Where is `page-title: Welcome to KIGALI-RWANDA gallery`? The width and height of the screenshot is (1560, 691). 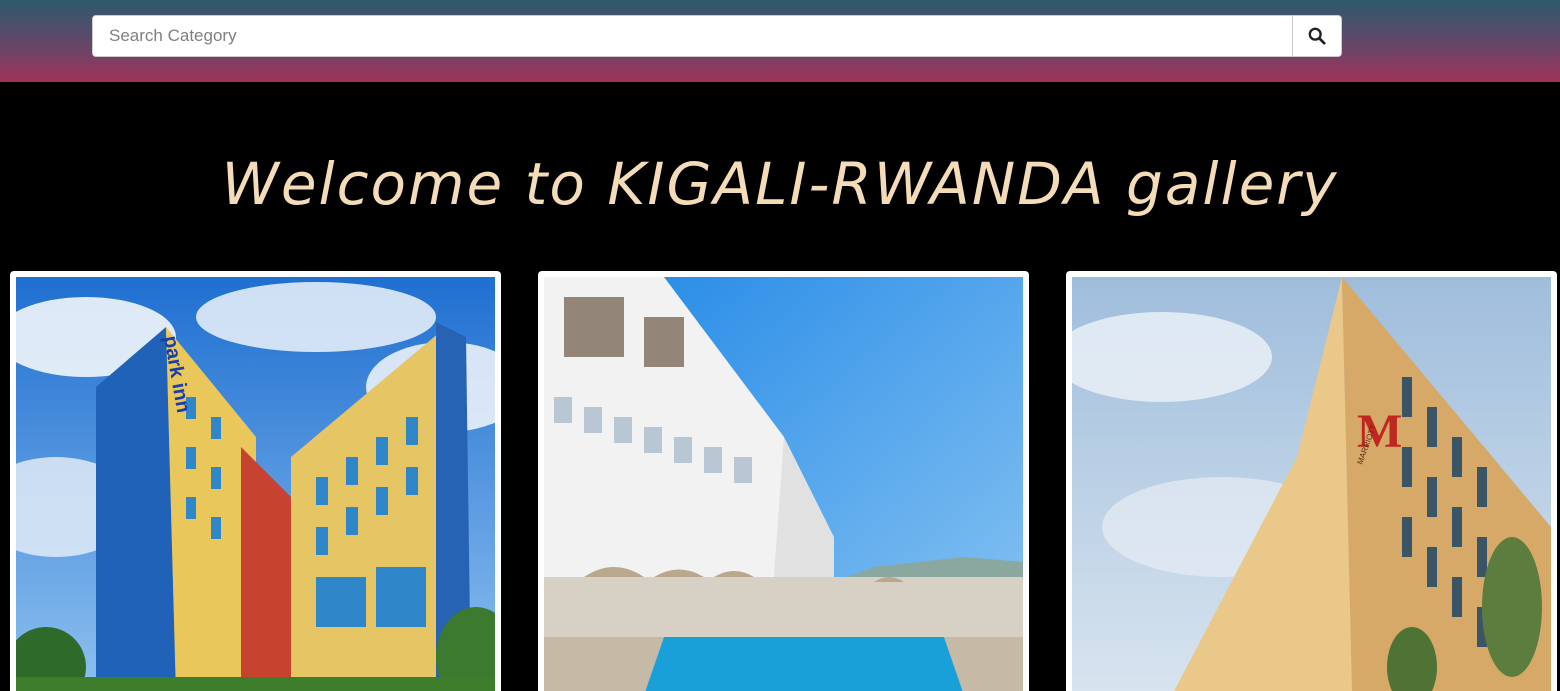
page-title: Welcome to KIGALI-RWANDA gallery is located at coordinates (780, 184).